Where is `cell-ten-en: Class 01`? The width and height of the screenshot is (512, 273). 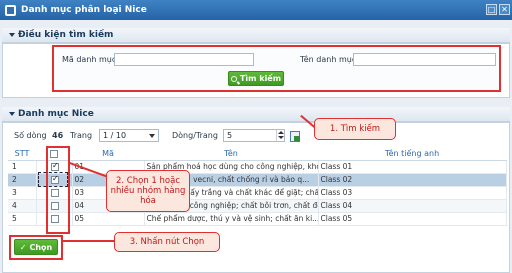 cell-ten-en: Class 01 is located at coordinates (412, 167).